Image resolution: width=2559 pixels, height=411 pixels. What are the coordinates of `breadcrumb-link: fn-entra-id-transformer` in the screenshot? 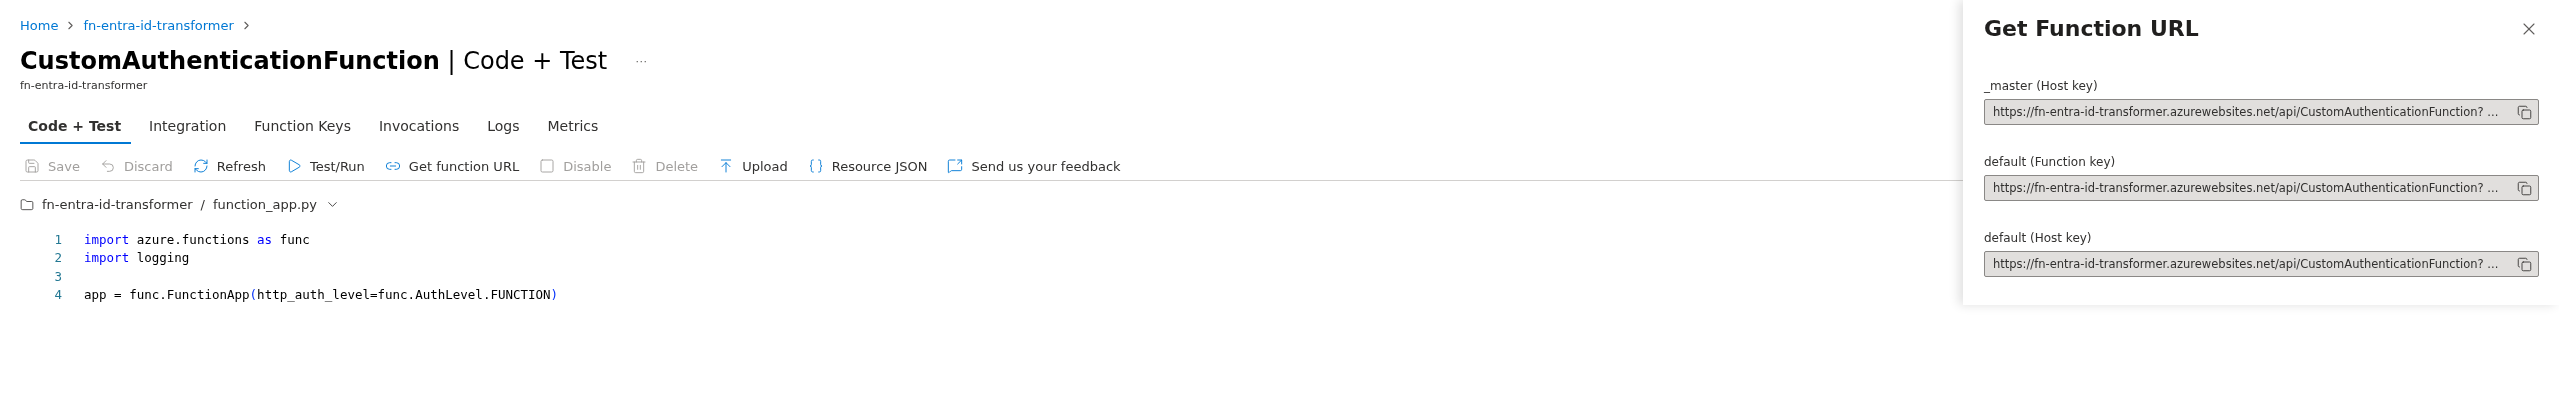 It's located at (158, 25).